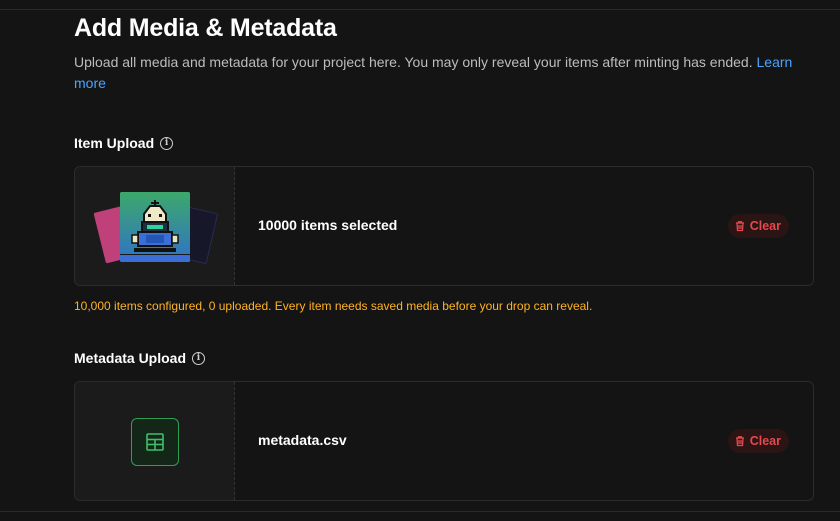 The width and height of the screenshot is (840, 521). I want to click on metadata-upload-title: Metadata Upload, so click(130, 358).